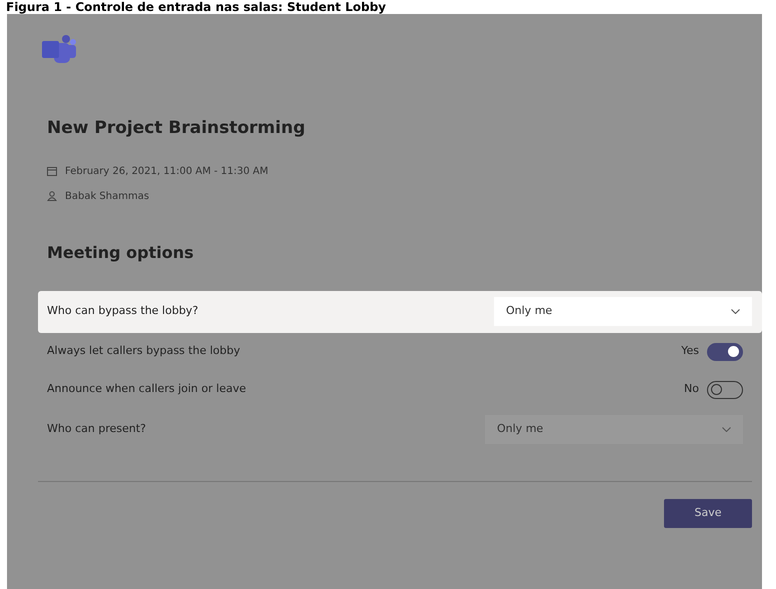 Image resolution: width=776 pixels, height=589 pixels. What do you see at coordinates (176, 128) in the screenshot?
I see `meeting-title: New Project Brainstorming` at bounding box center [176, 128].